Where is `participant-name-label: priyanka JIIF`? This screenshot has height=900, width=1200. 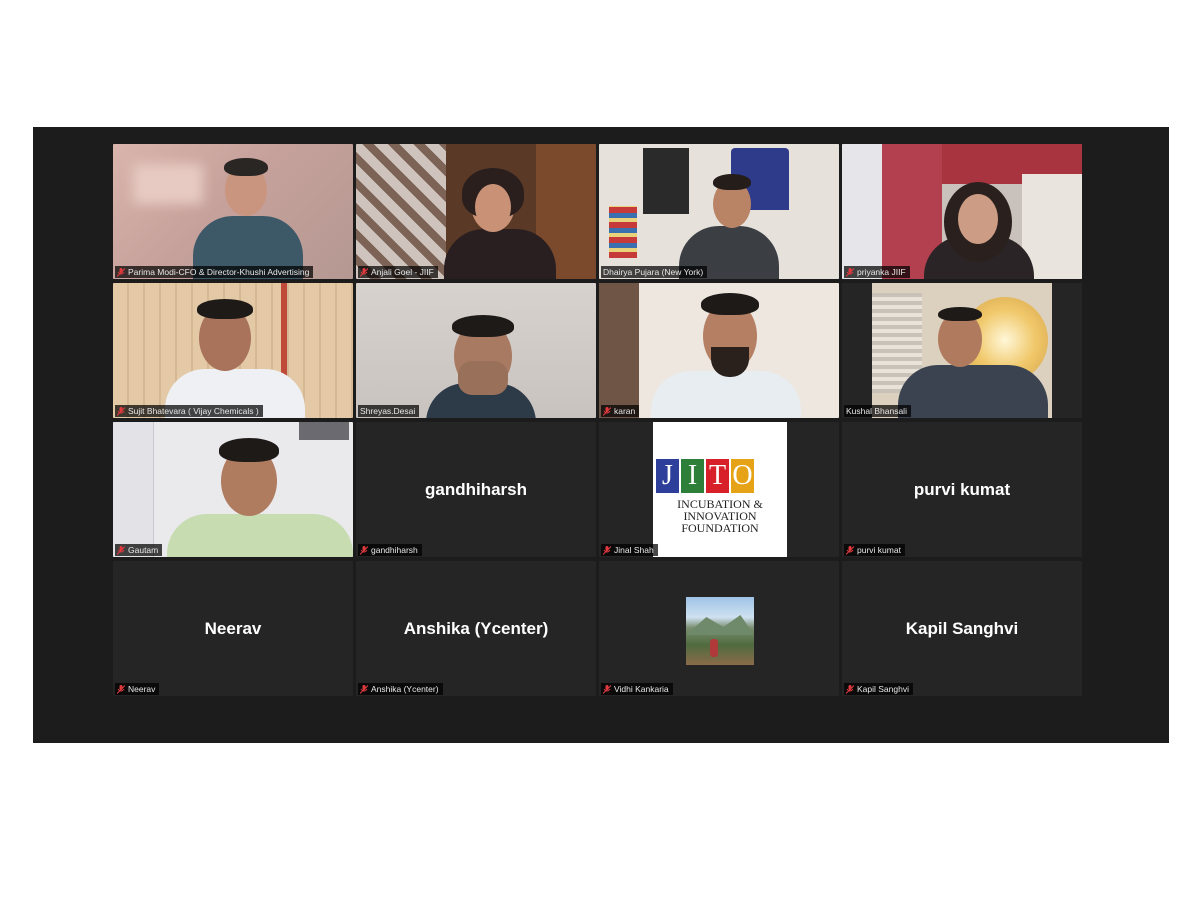
participant-name-label: priyanka JIIF is located at coordinates (877, 272).